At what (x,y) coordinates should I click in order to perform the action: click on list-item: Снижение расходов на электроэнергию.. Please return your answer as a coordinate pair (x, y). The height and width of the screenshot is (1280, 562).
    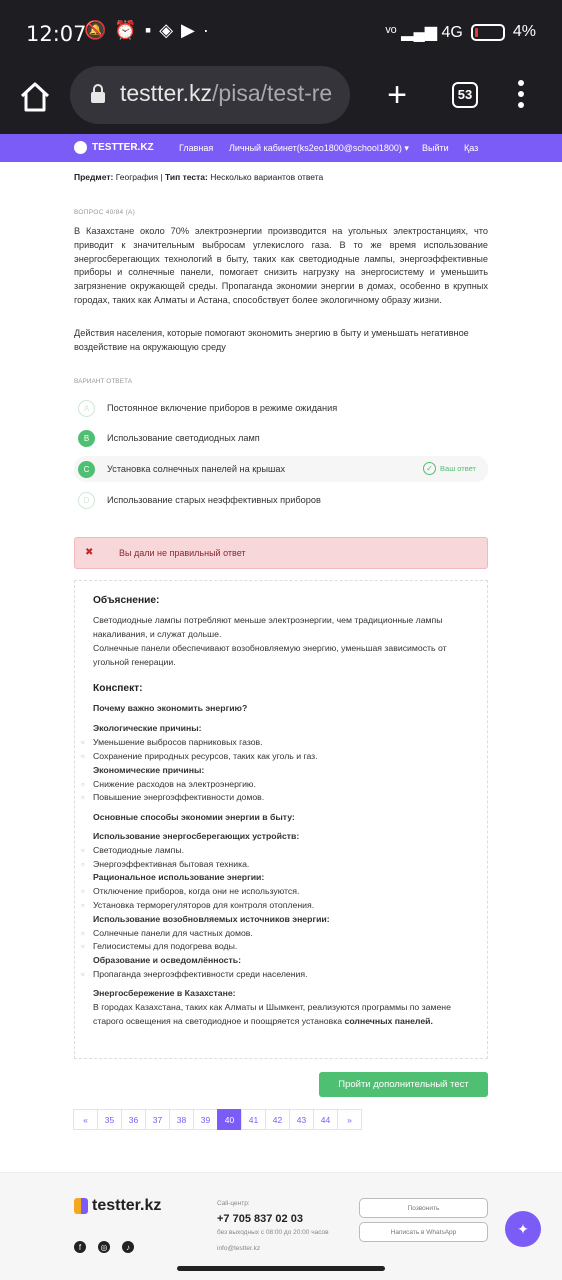
    Looking at the image, I should click on (168, 785).